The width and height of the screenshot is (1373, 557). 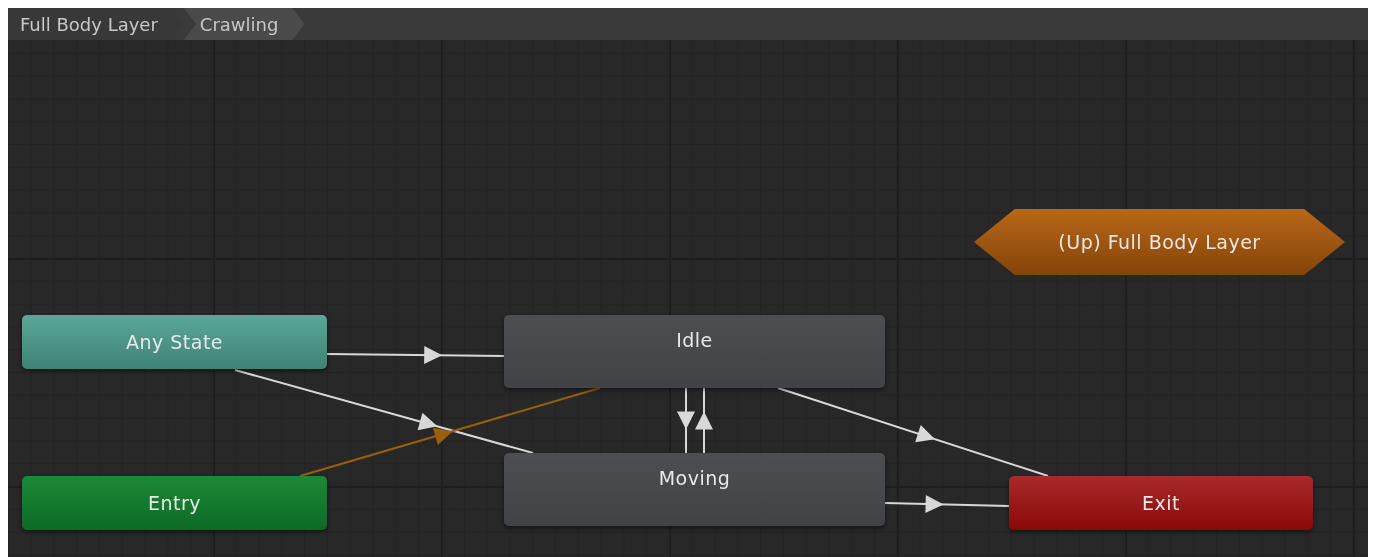 I want to click on parent-layer-node: (Up) Full Body Layer, so click(x=1159, y=242).